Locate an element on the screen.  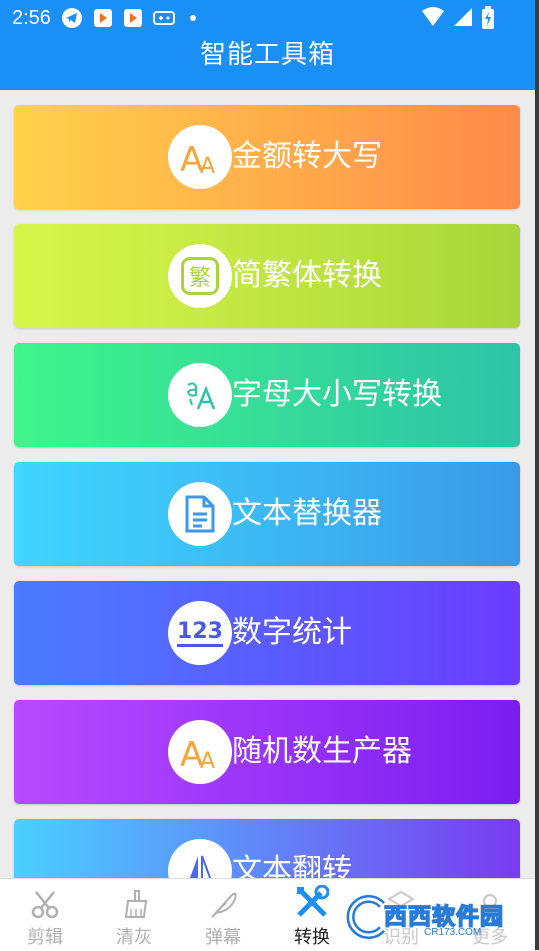
telegram-icon is located at coordinates (72, 18).